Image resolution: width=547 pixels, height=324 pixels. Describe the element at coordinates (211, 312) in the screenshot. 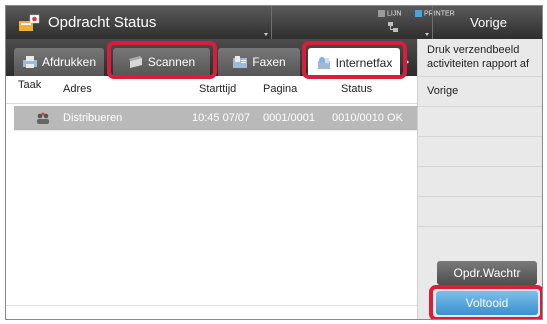

I see `table-footer` at that location.